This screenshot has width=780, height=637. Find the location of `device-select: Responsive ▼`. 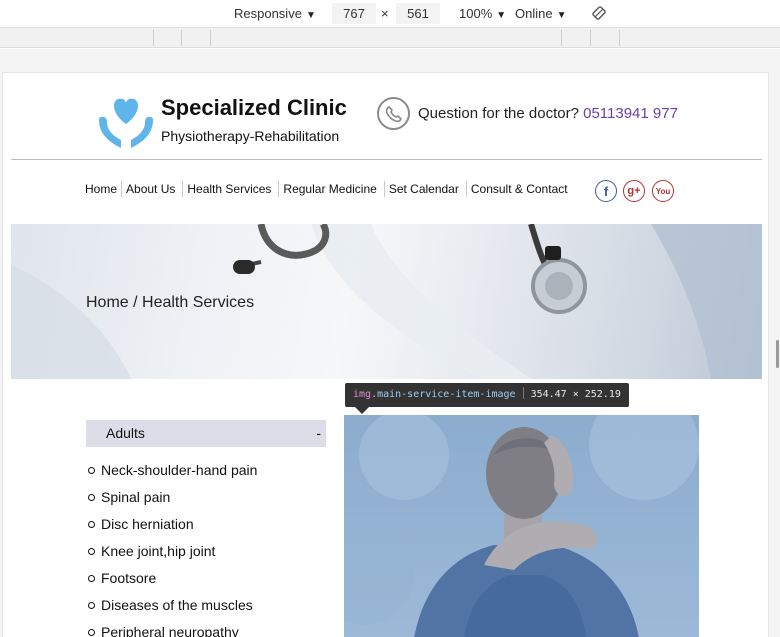

device-select: Responsive ▼ is located at coordinates (275, 13).